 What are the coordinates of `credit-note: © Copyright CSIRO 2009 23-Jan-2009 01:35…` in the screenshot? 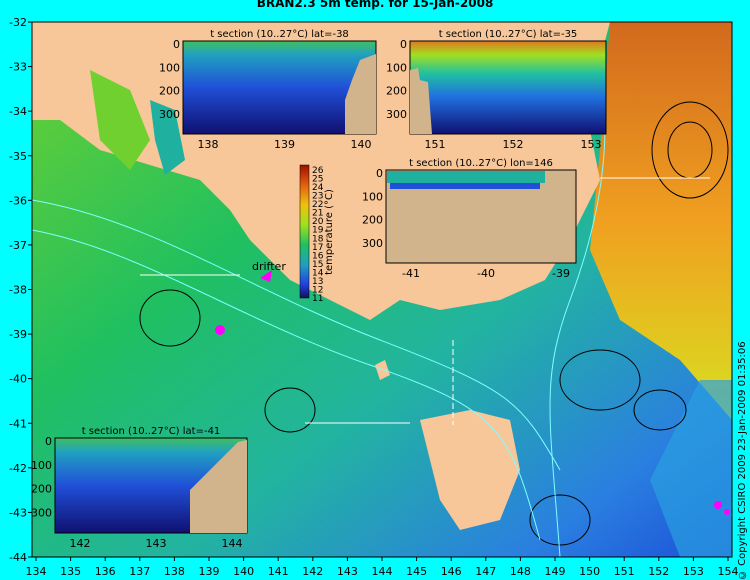 It's located at (742, 460).